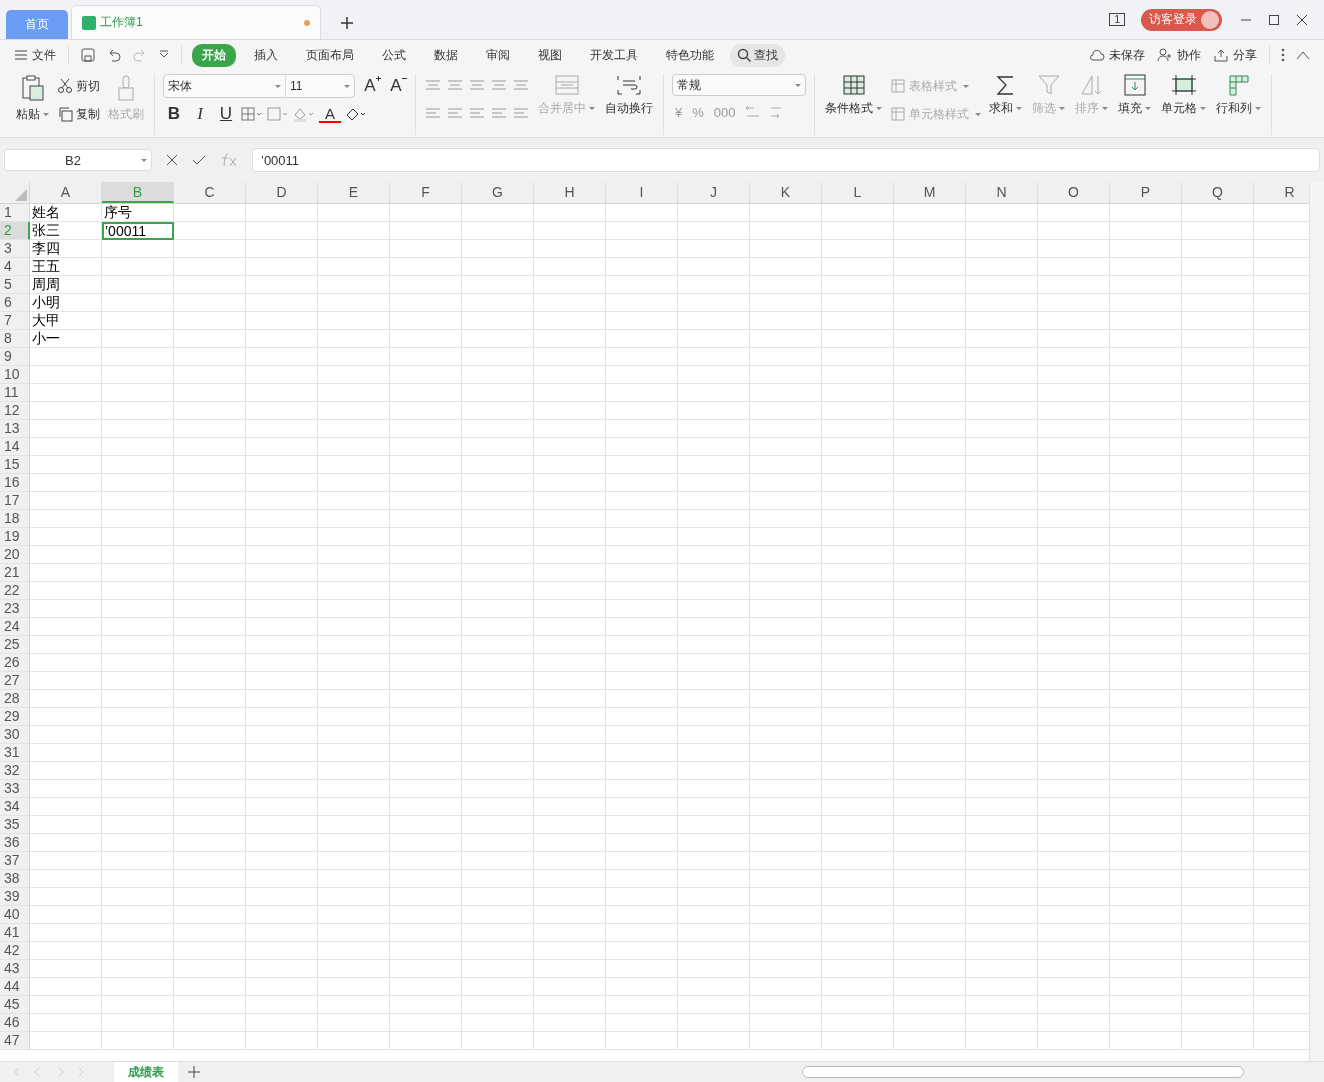 This screenshot has width=1324, height=1082. Describe the element at coordinates (15, 339) in the screenshot. I see `row-header: 8` at that location.